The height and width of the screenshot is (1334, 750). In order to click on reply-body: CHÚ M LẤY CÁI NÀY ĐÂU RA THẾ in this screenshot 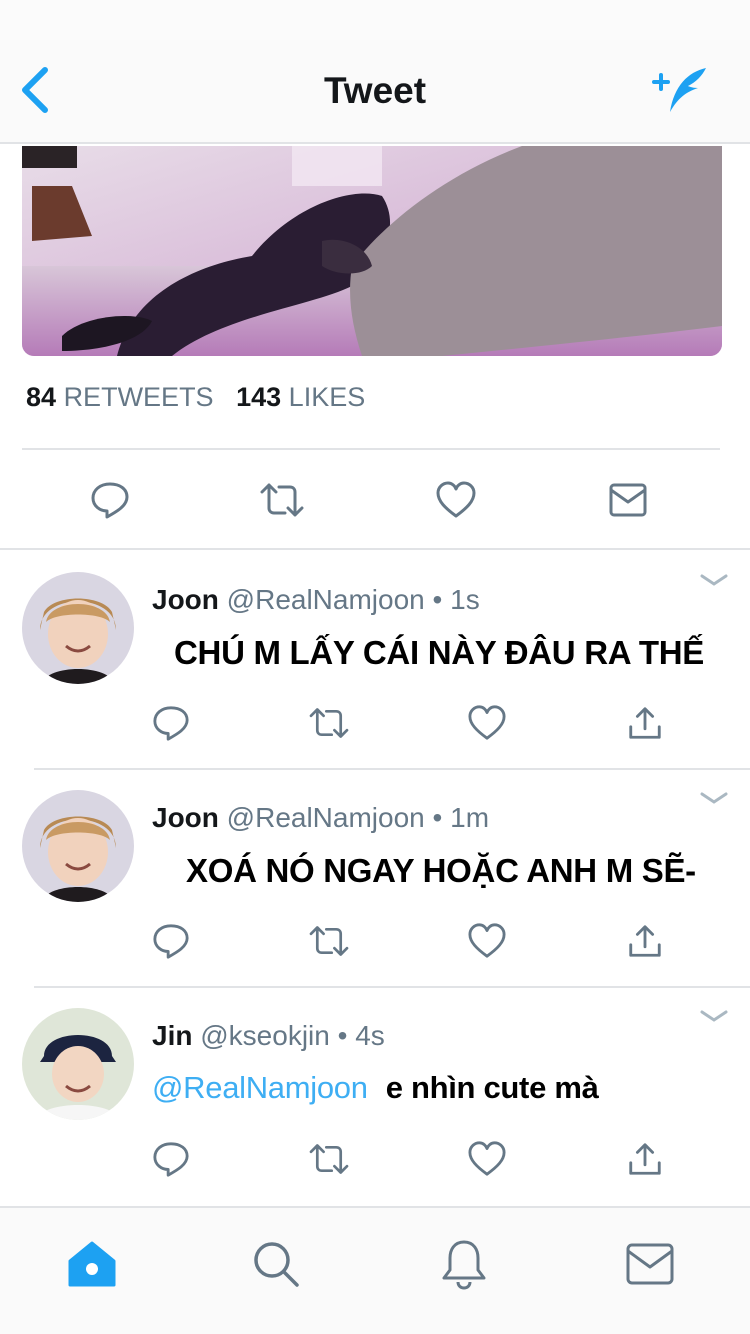, I will do `click(439, 652)`.